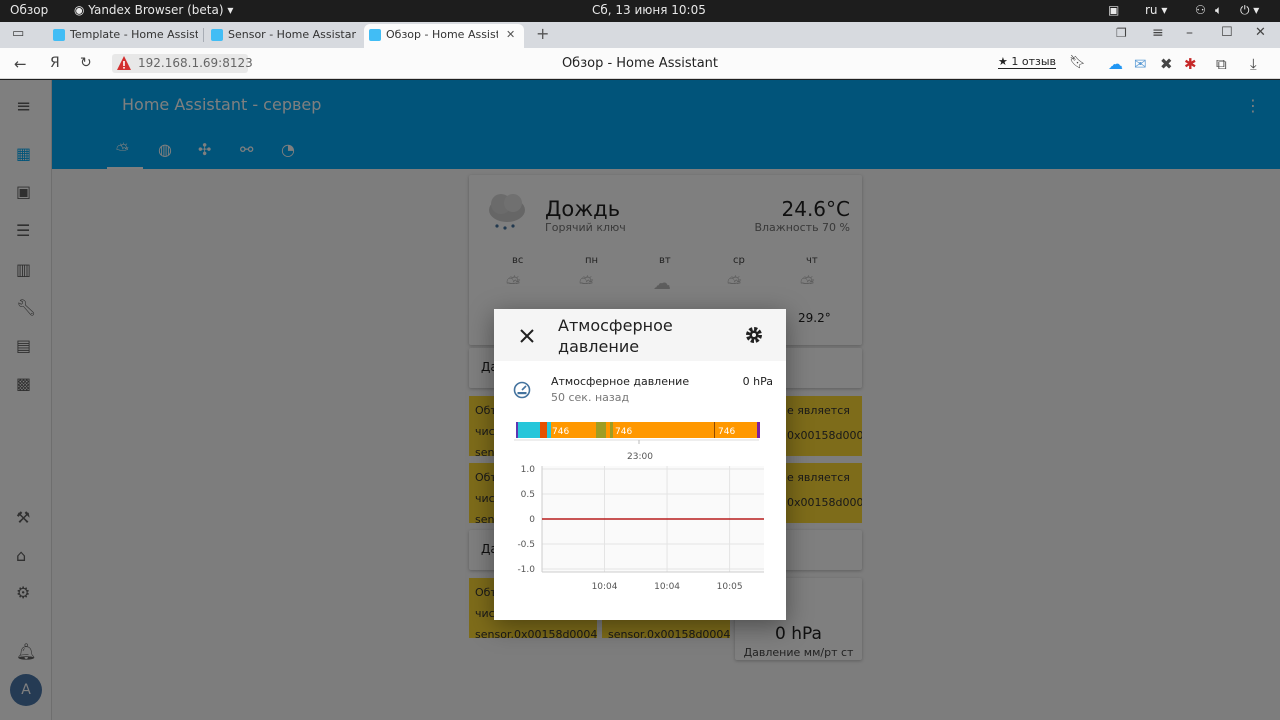 Image resolution: width=1280 pixels, height=720 pixels. What do you see at coordinates (532, 520) in the screenshot?
I see `y-tick-label: 0` at bounding box center [532, 520].